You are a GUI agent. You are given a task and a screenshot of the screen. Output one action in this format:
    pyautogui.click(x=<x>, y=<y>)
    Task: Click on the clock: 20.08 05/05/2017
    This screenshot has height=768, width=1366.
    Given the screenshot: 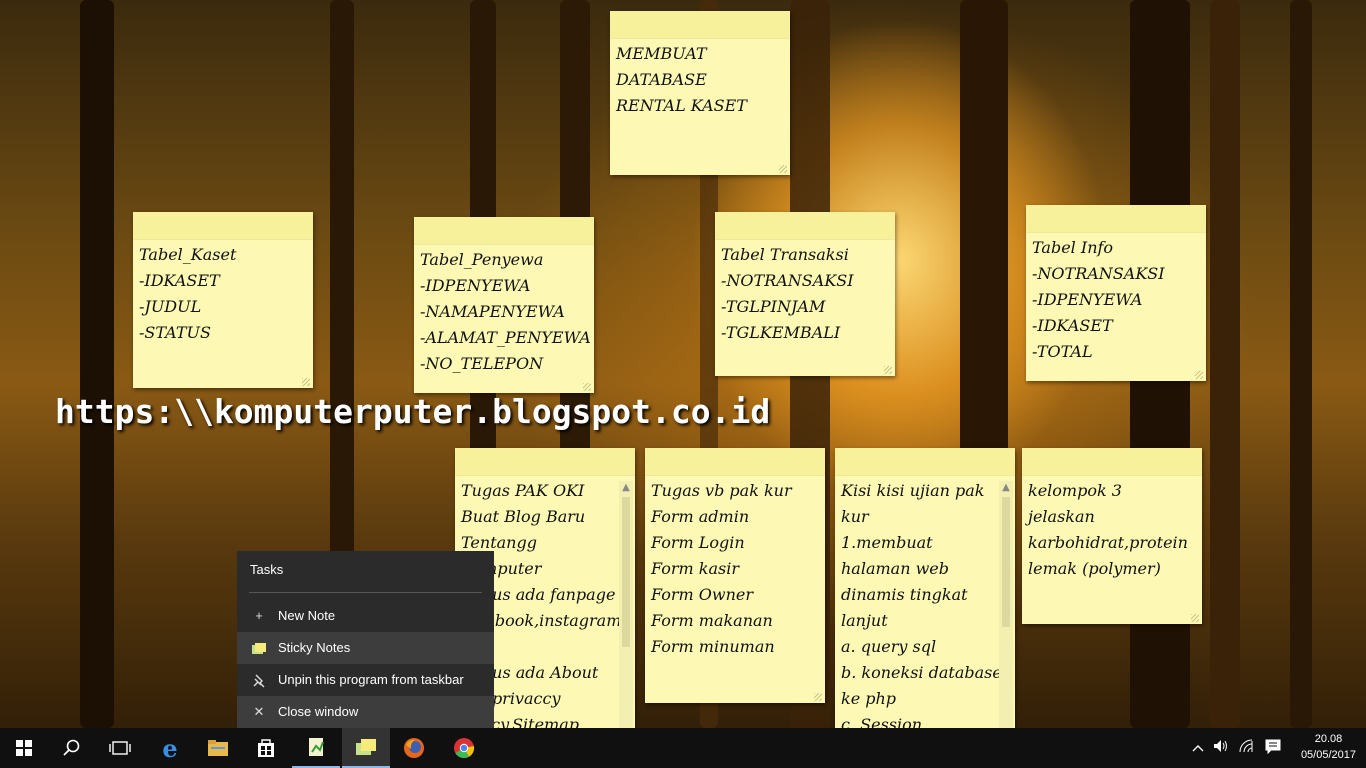 What is the action you would take?
    pyautogui.click(x=1328, y=747)
    